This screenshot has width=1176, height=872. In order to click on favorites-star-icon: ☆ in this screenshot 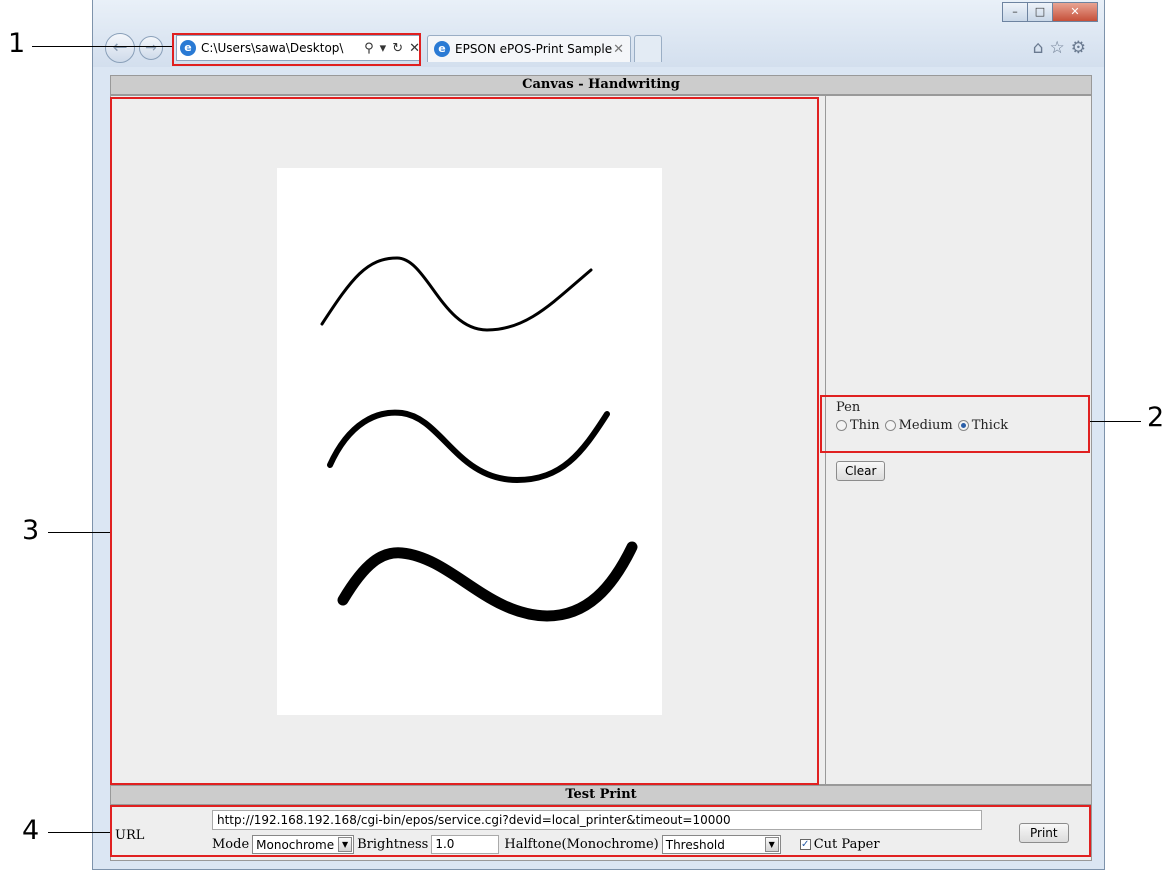, I will do `click(1060, 48)`.